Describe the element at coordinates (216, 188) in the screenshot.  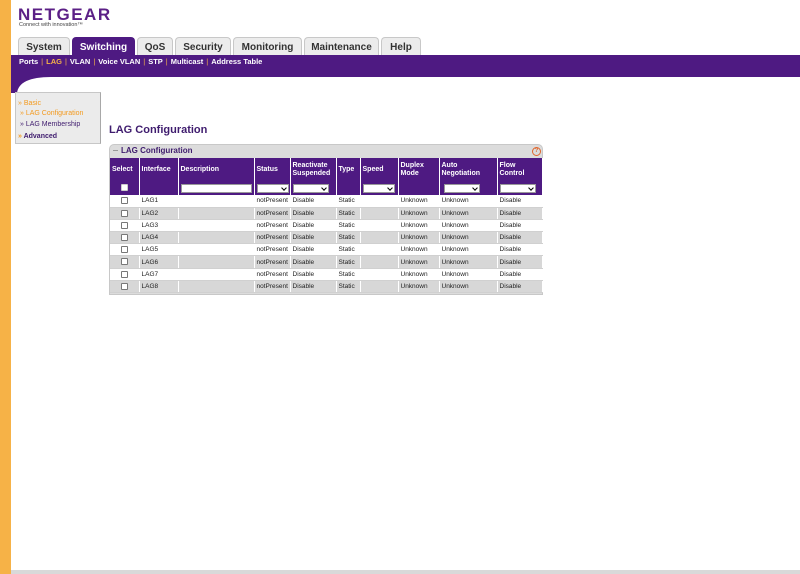
I see `description-filter-input` at that location.